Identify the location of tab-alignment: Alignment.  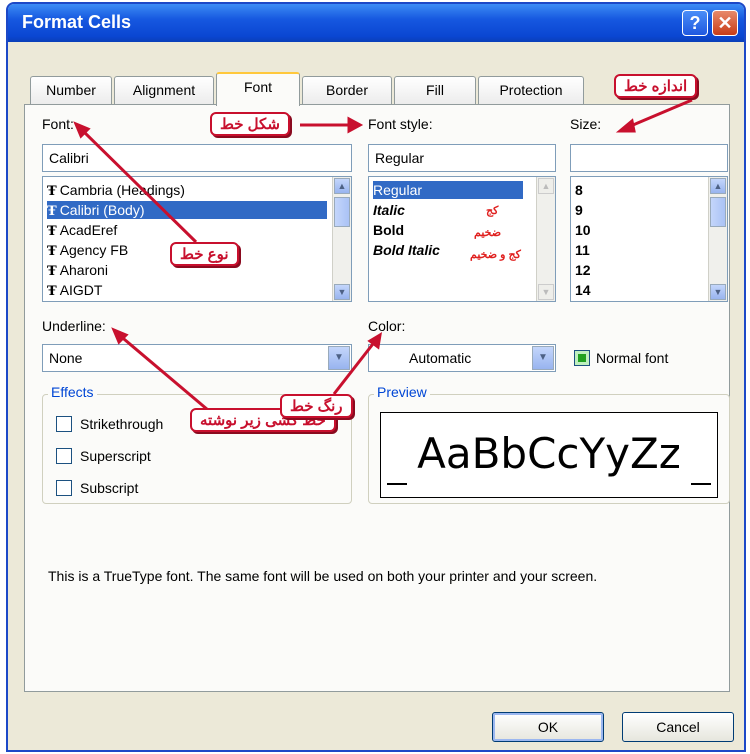
(164, 90).